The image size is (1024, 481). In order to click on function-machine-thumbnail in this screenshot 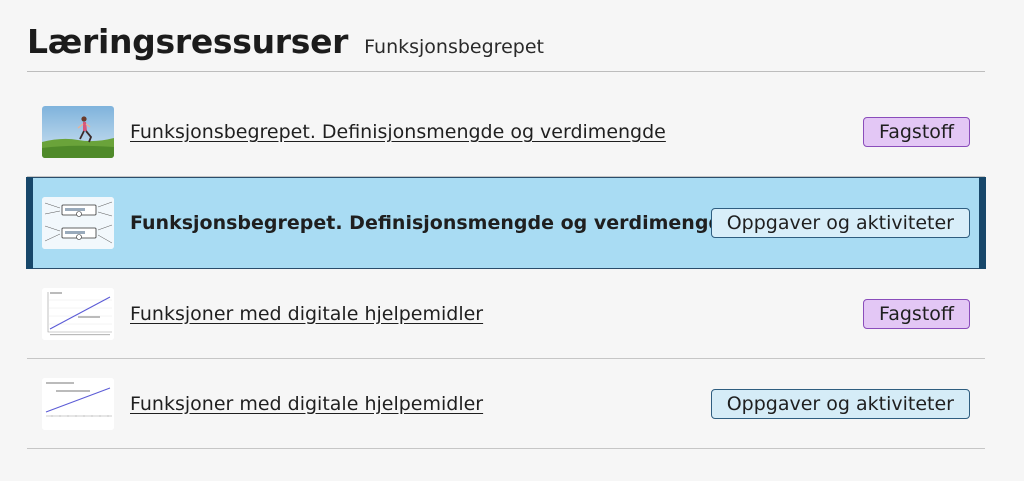, I will do `click(78, 223)`.